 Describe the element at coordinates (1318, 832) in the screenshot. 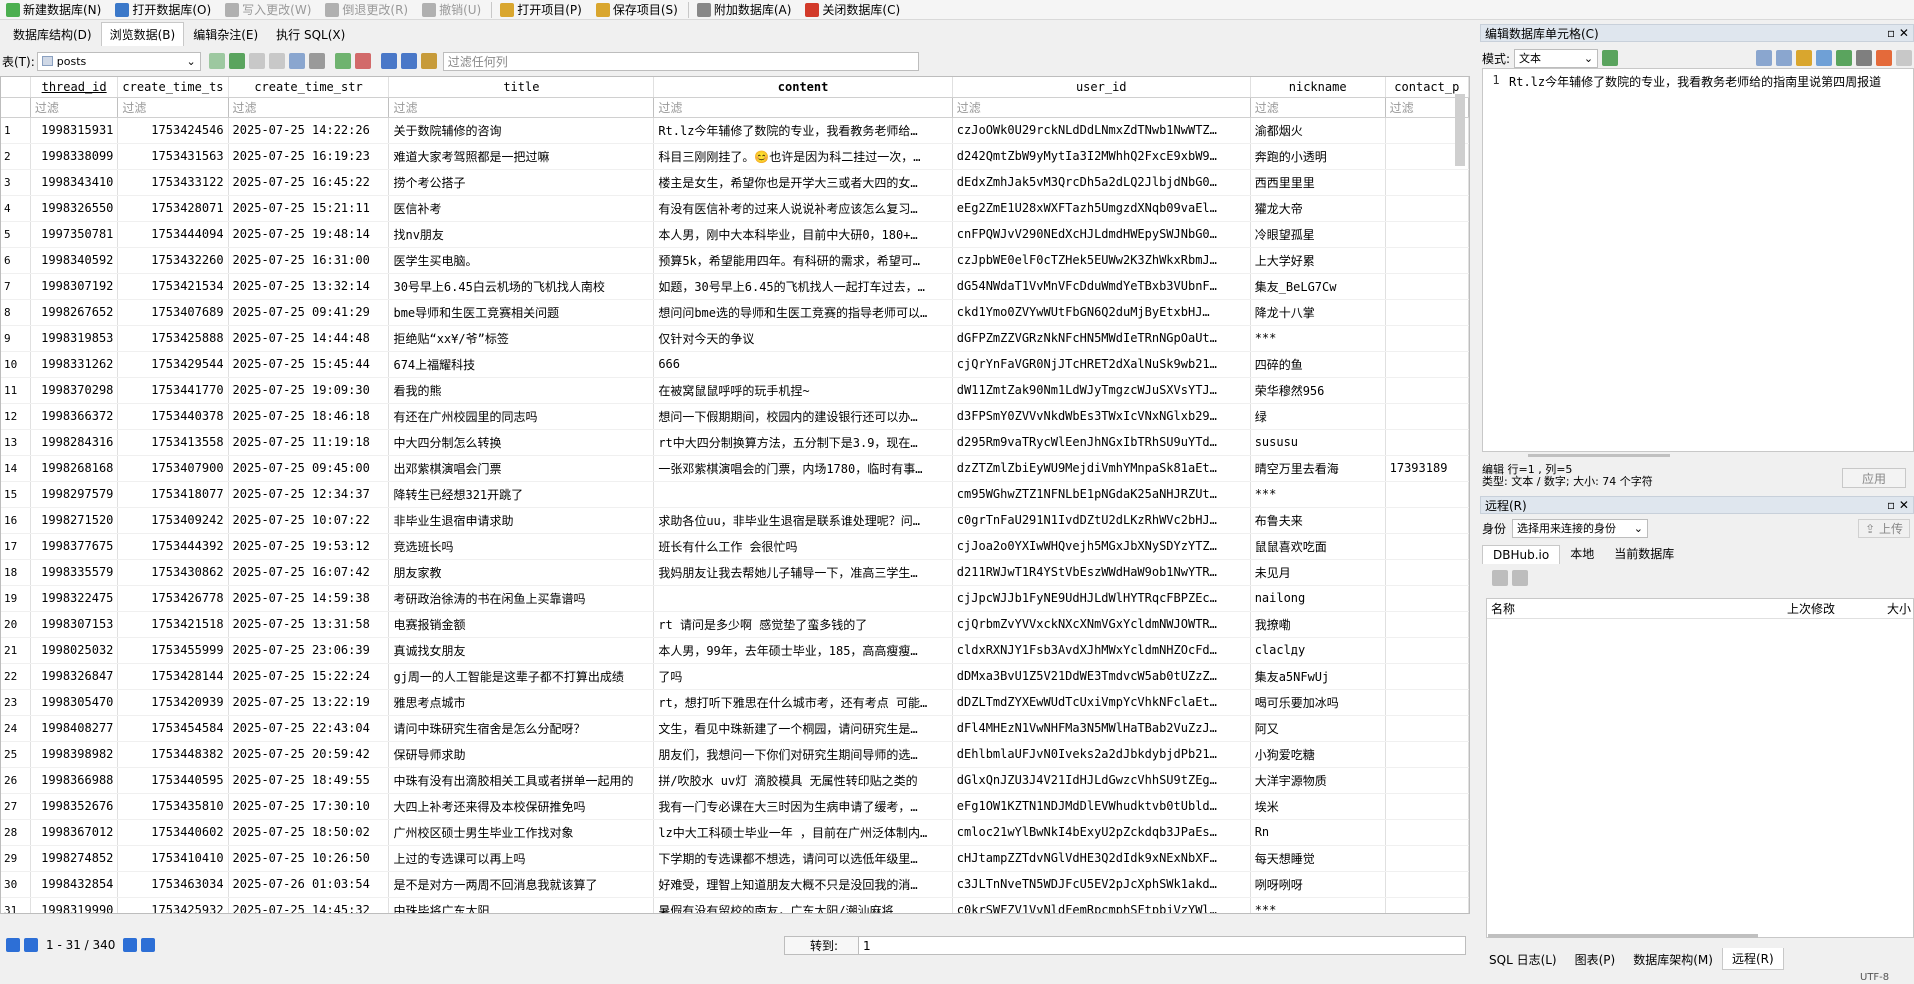

I see `cell-nickname: Rn` at that location.